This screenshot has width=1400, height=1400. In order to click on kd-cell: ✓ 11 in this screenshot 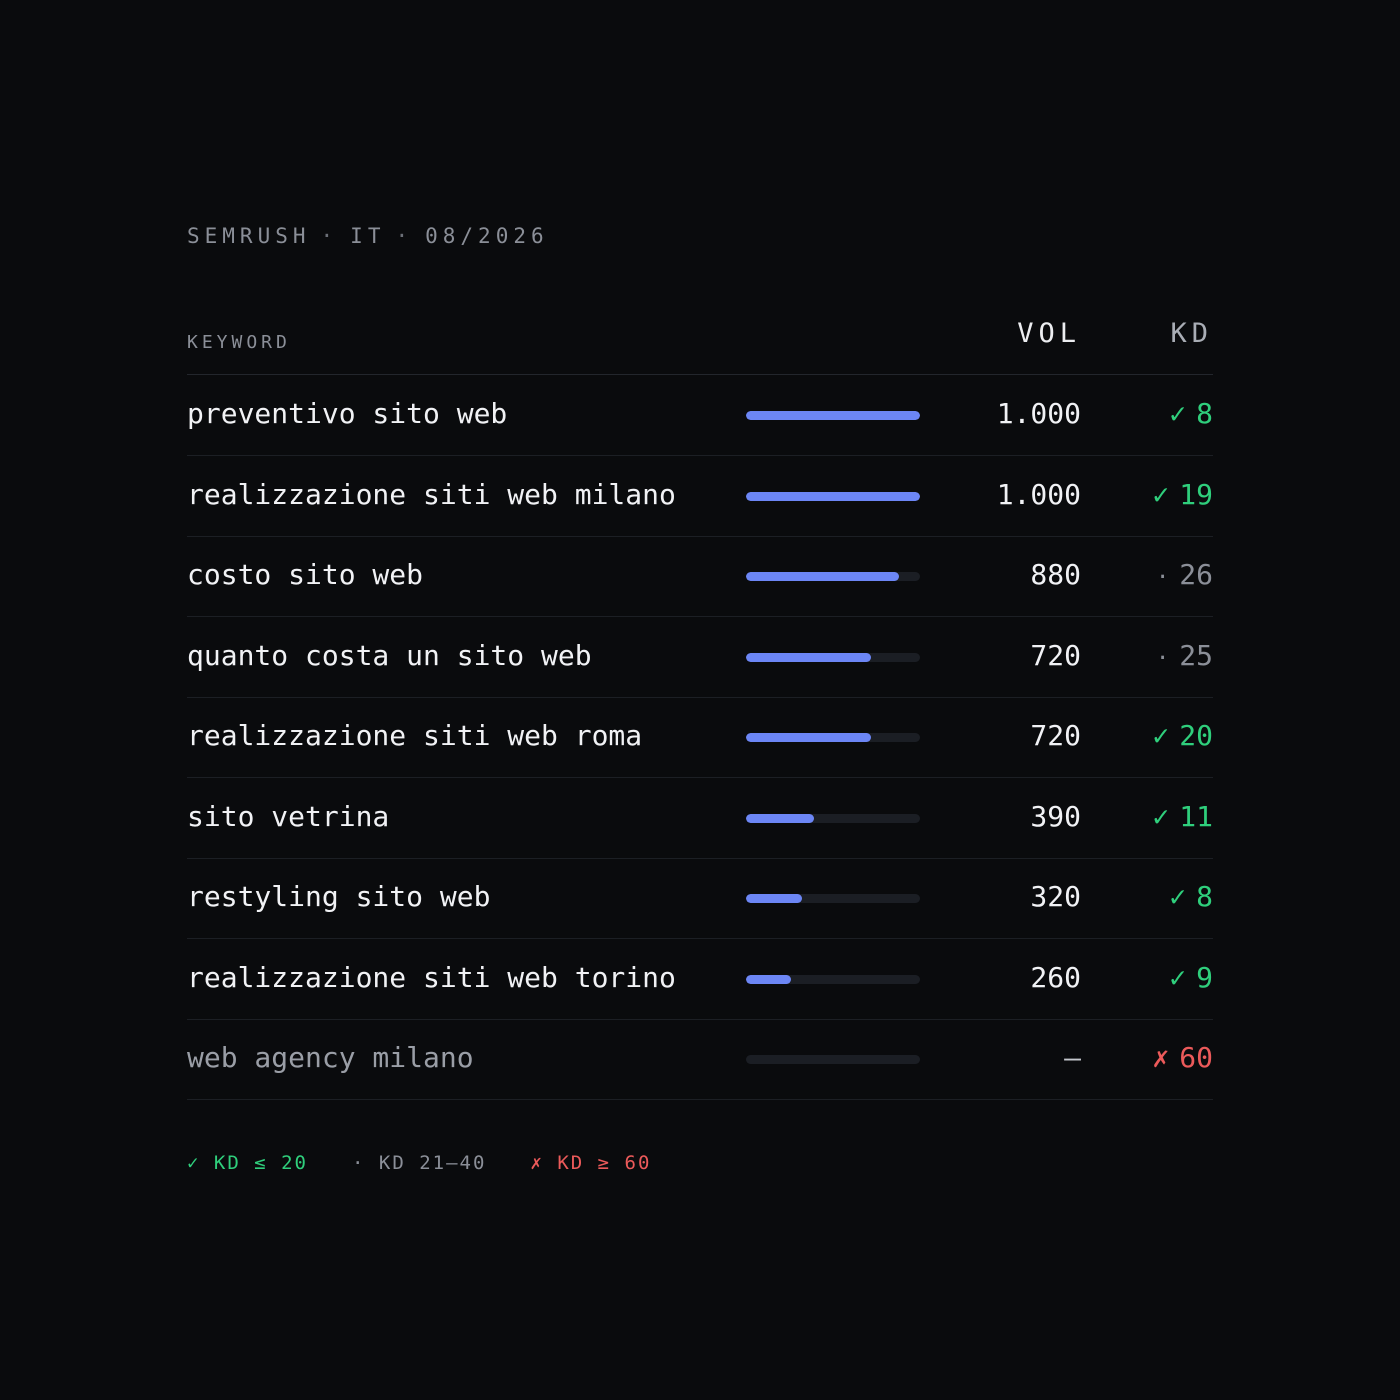, I will do `click(1182, 816)`.